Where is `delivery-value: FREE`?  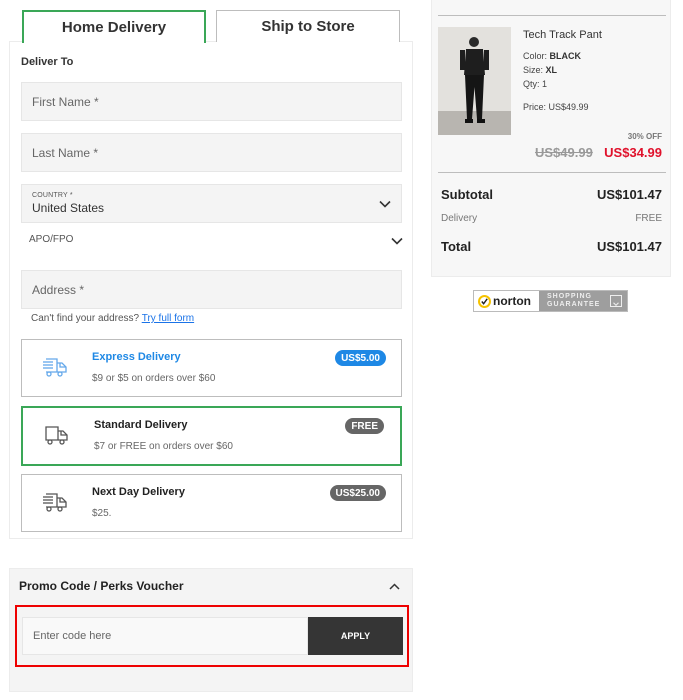
delivery-value: FREE is located at coordinates (648, 218).